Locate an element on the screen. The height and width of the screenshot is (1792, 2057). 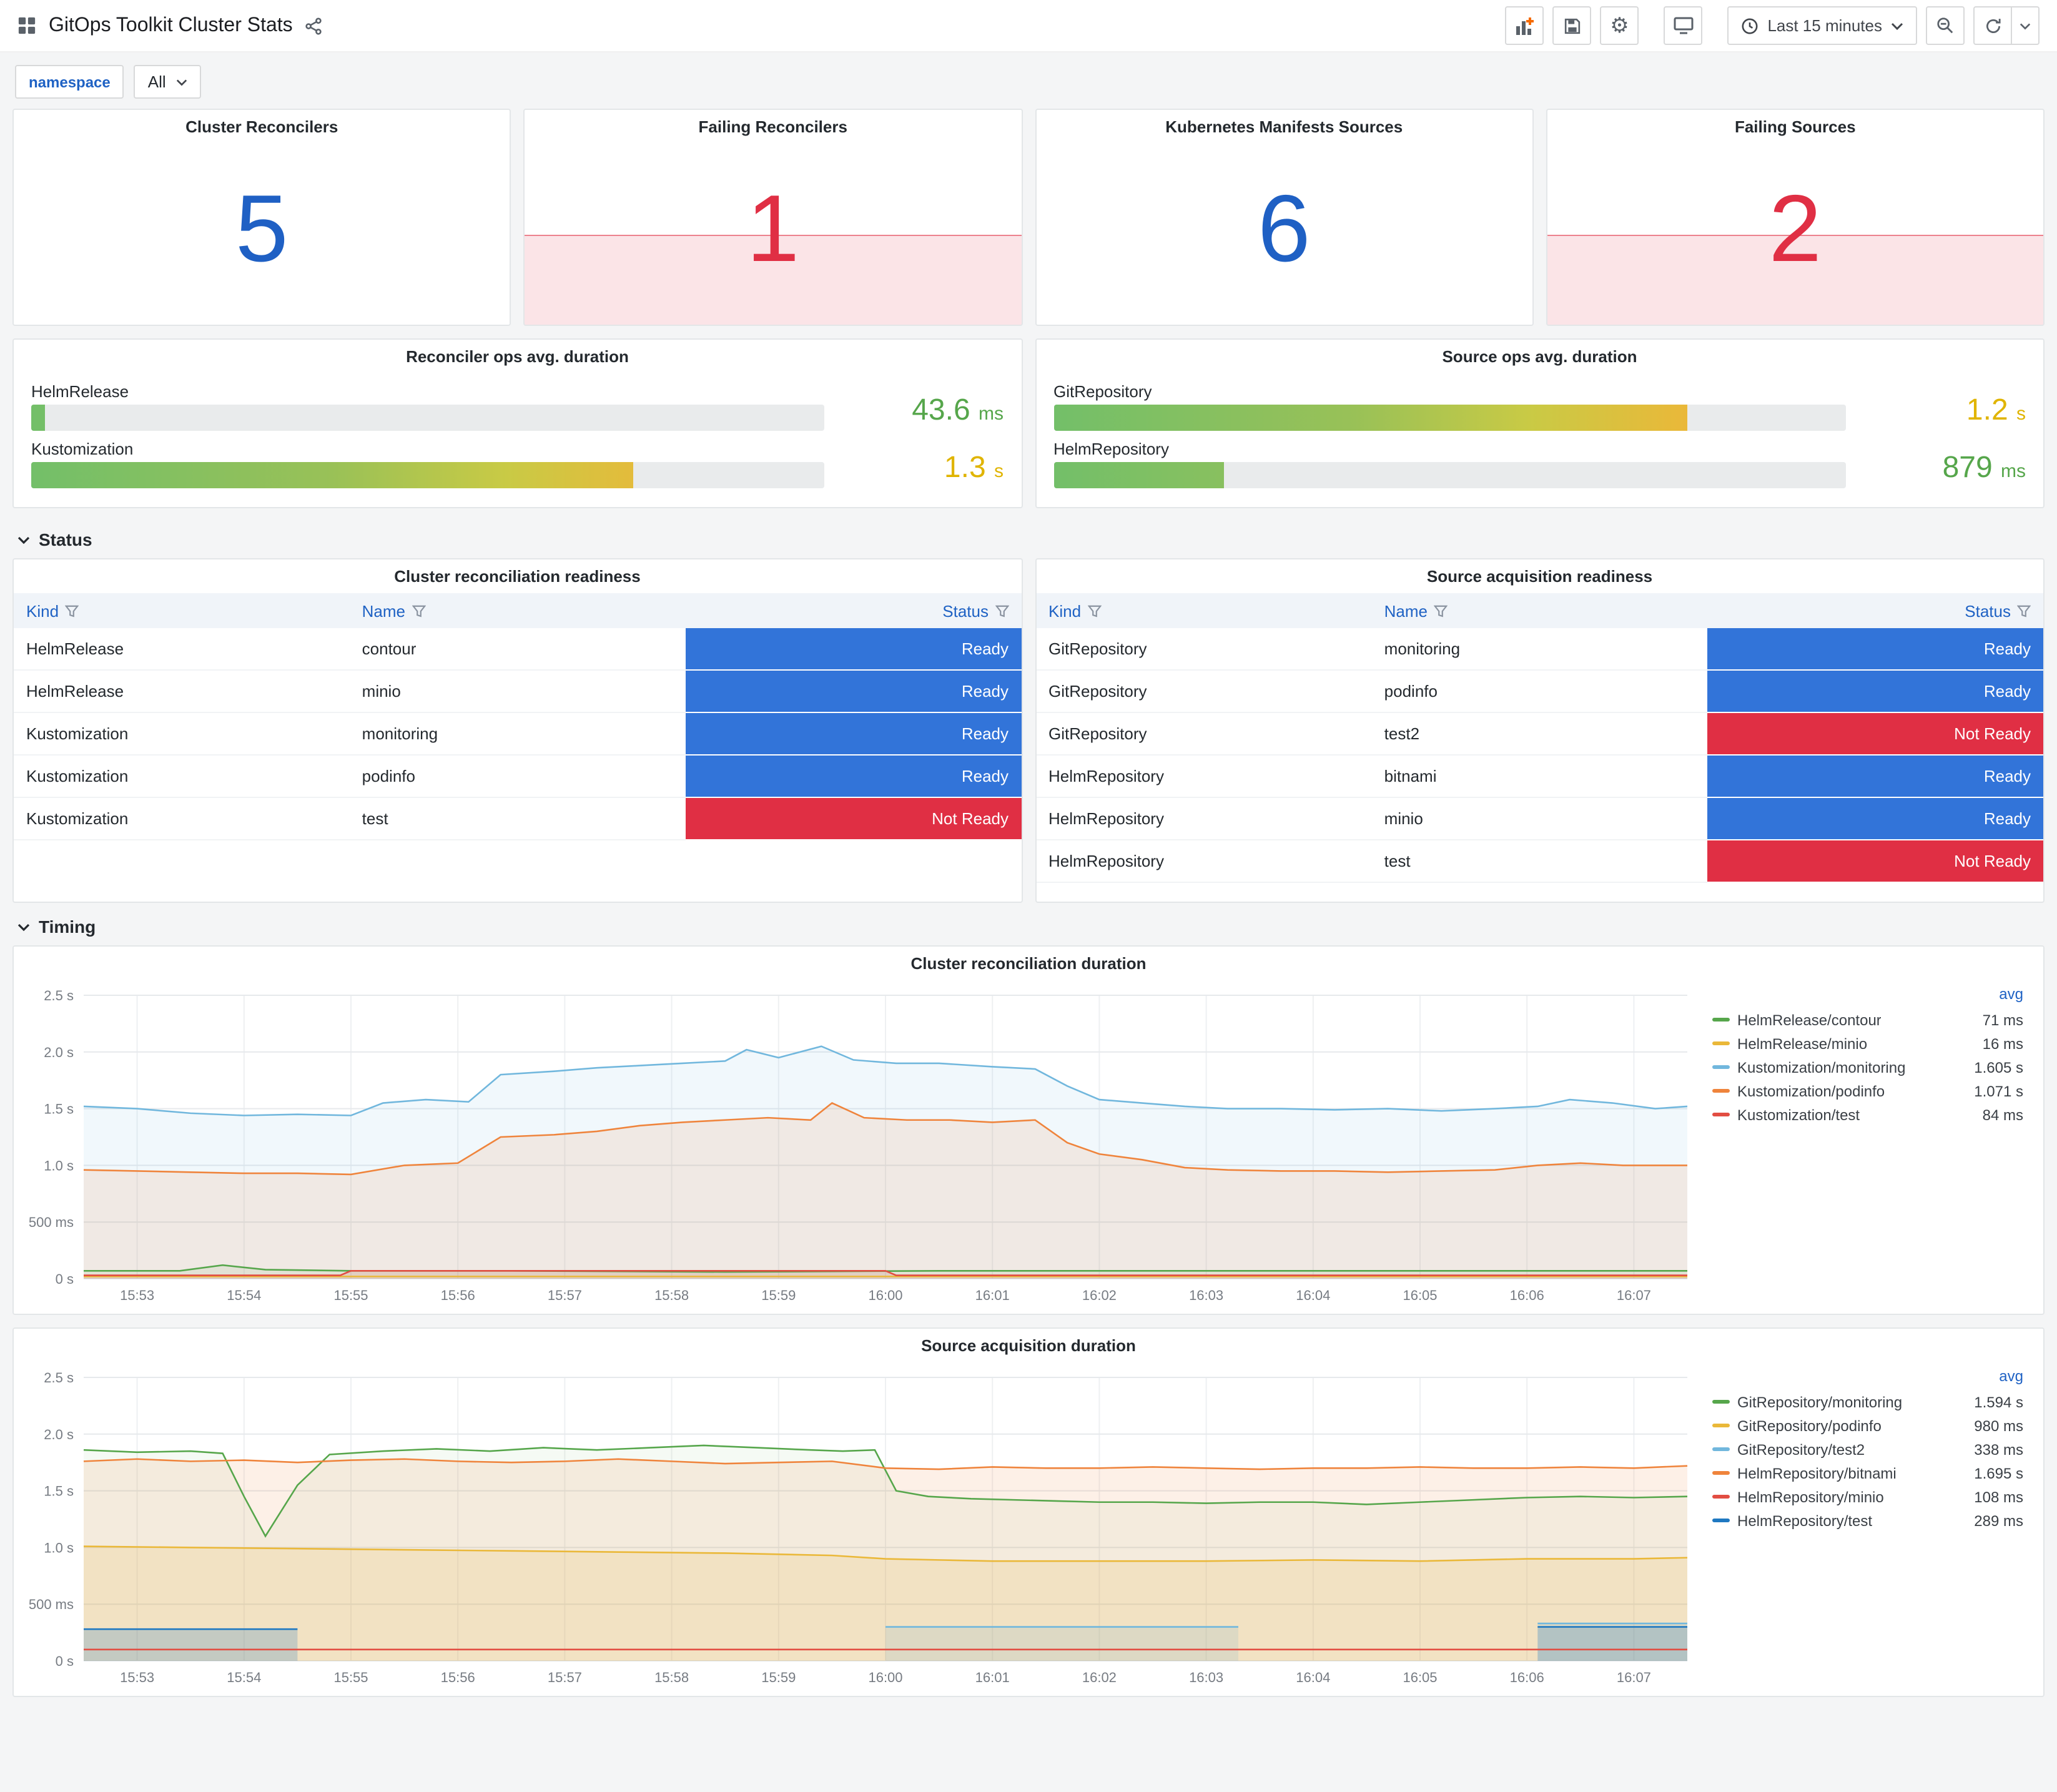
series-avg-value: 71 ms is located at coordinates (2003, 1019).